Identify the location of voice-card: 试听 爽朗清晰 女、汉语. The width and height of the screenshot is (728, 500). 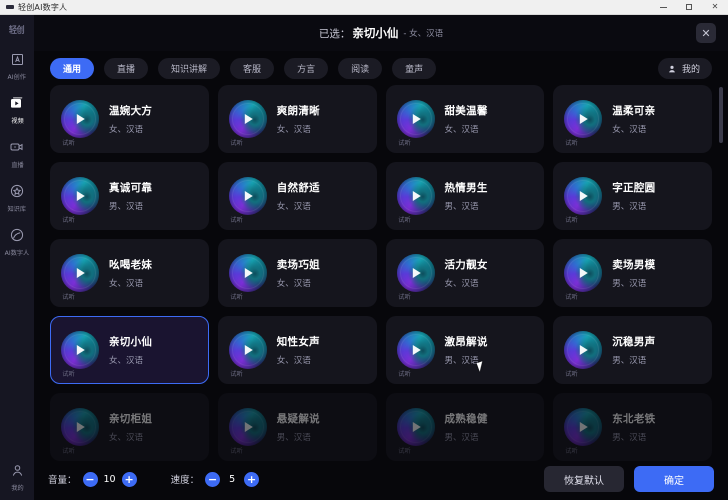
(297, 119).